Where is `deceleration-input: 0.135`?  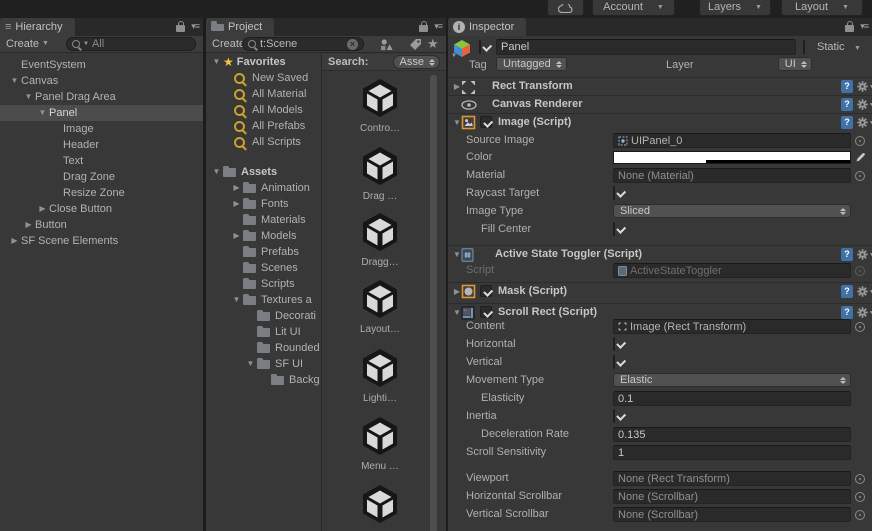
deceleration-input: 0.135 is located at coordinates (732, 434).